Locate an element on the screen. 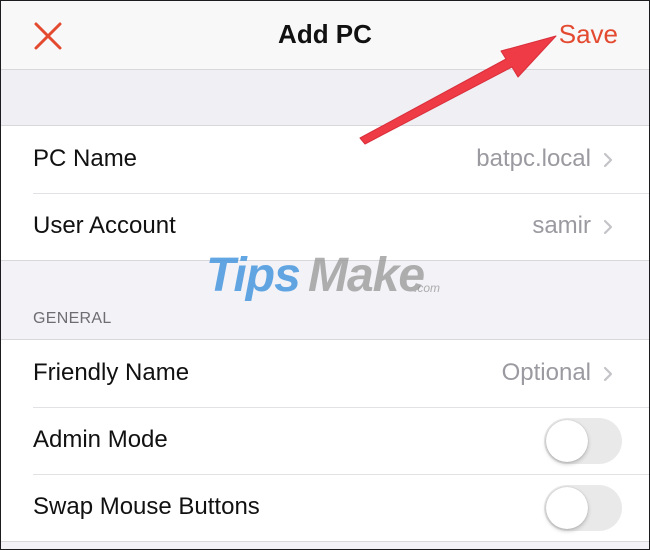 This screenshot has height=550, width=650. page-title: Add PC is located at coordinates (325, 34).